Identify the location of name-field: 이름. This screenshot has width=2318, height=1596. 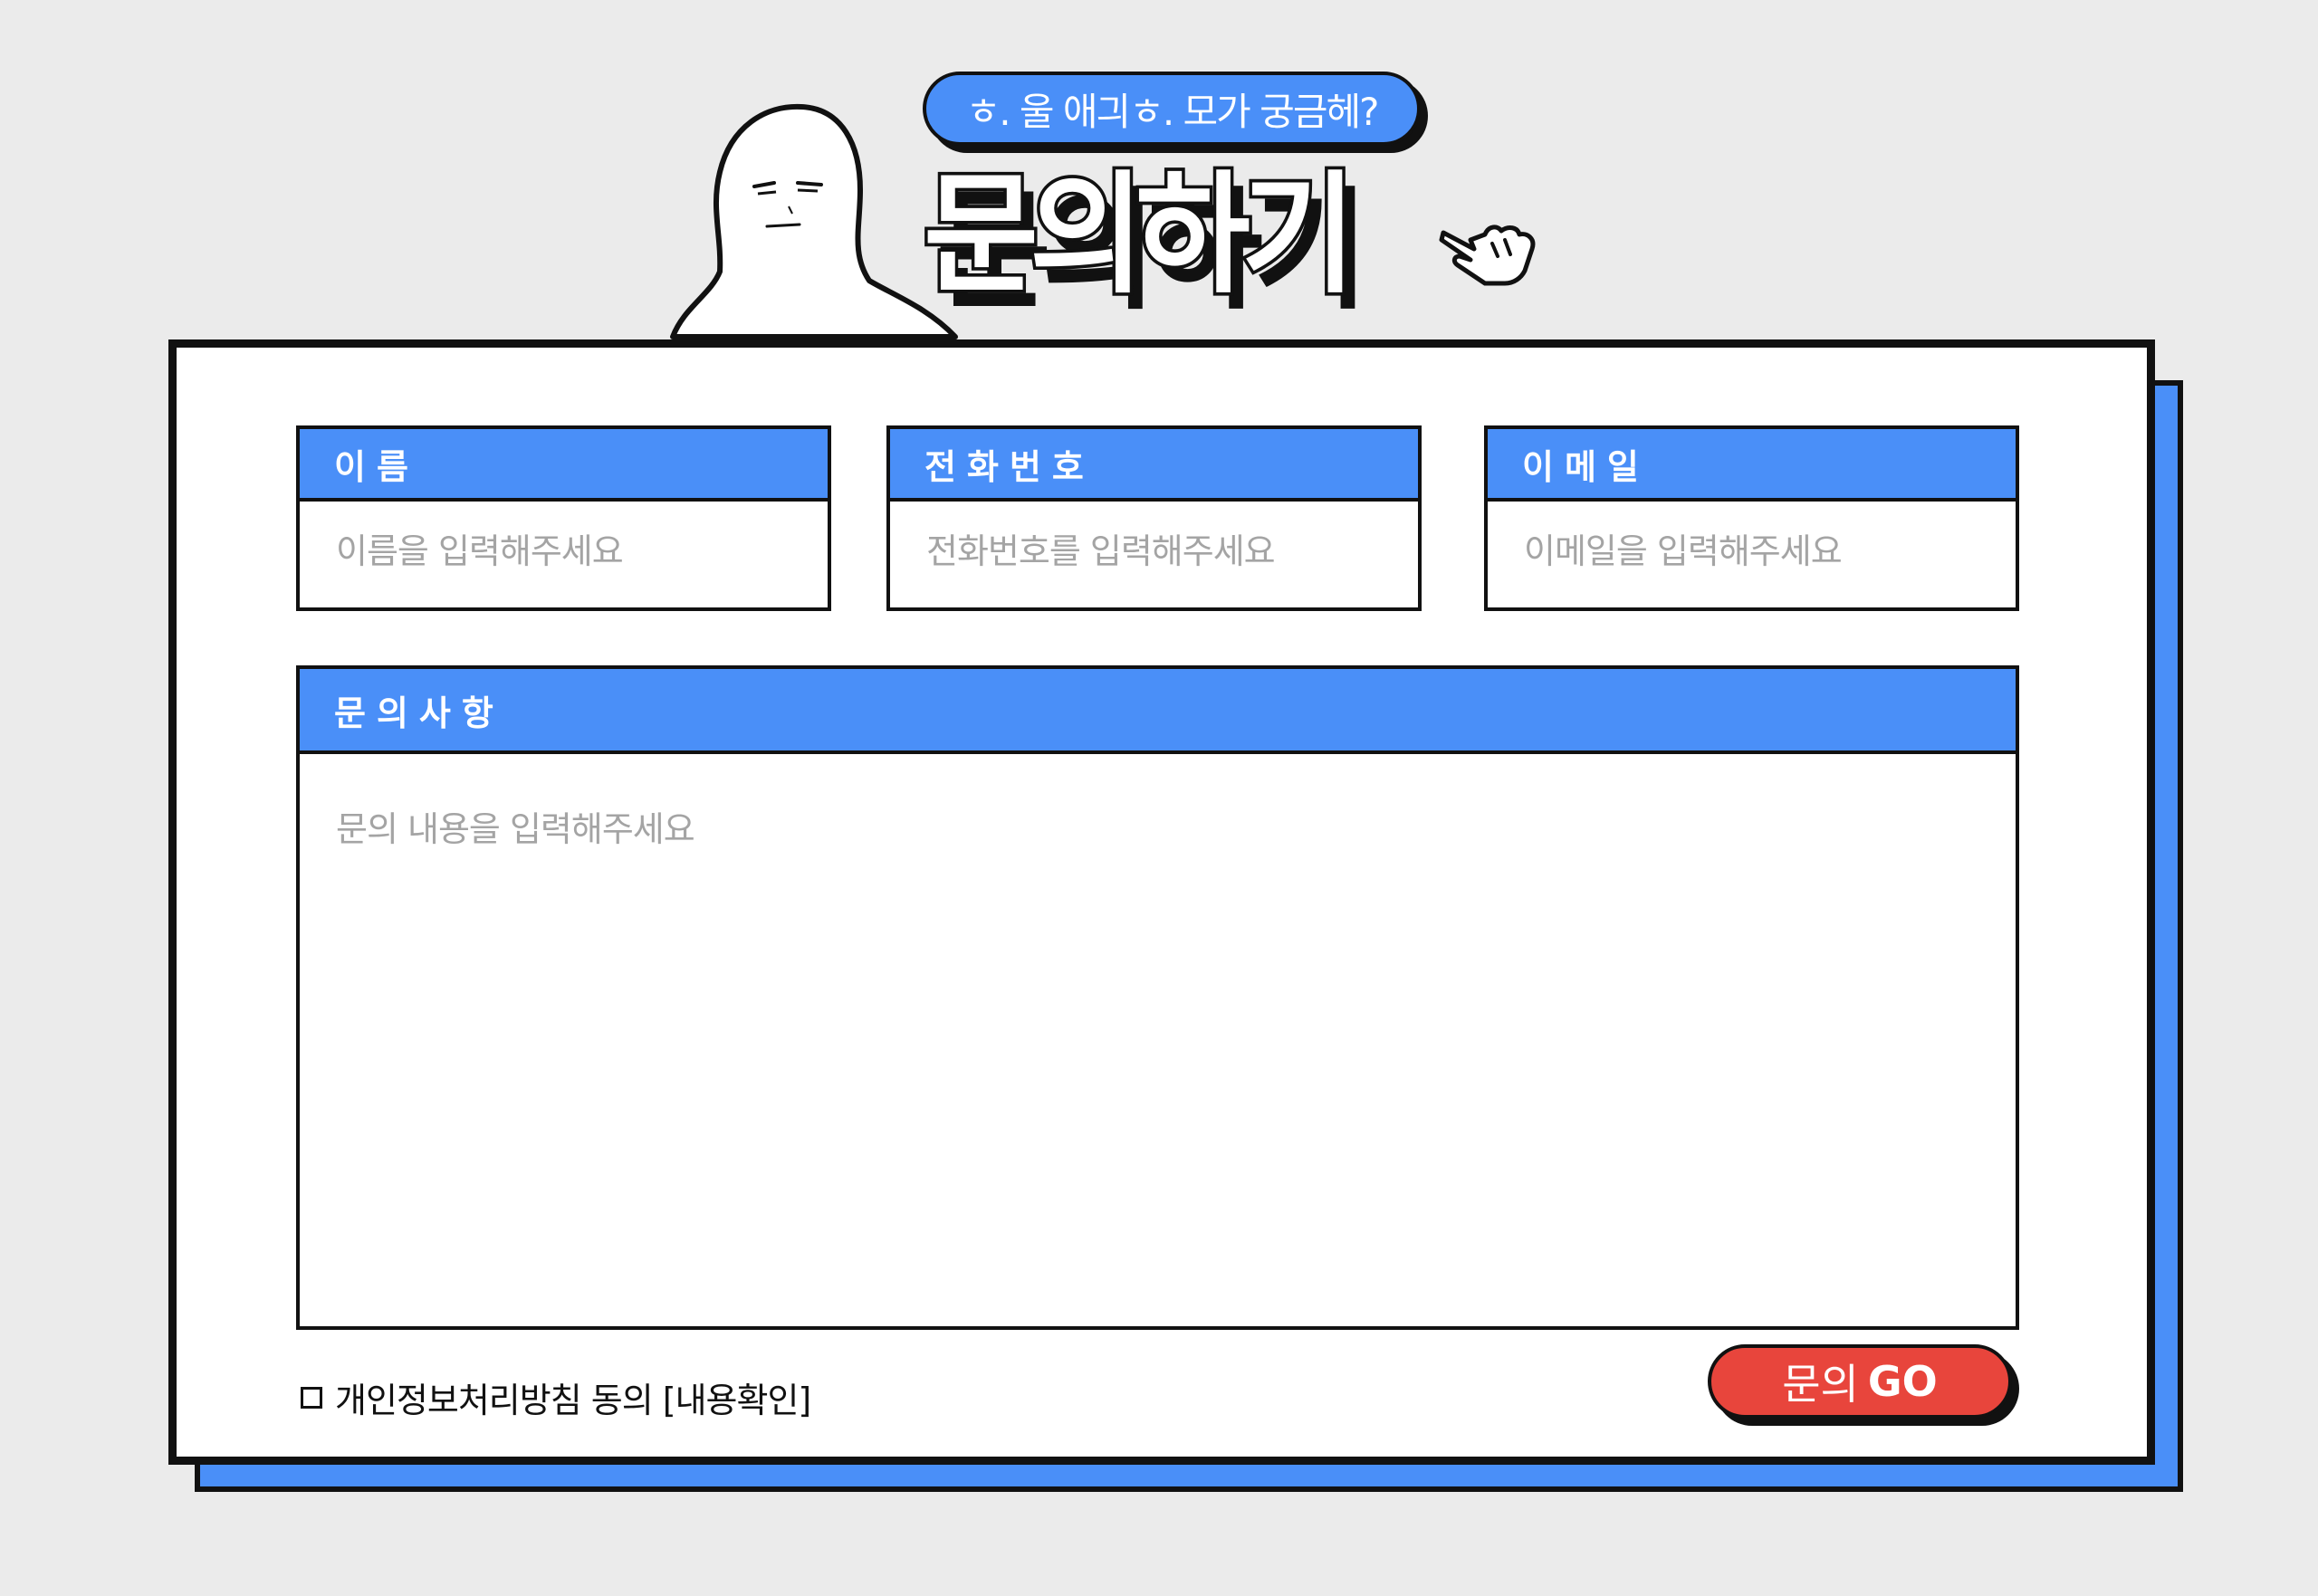
(563, 518).